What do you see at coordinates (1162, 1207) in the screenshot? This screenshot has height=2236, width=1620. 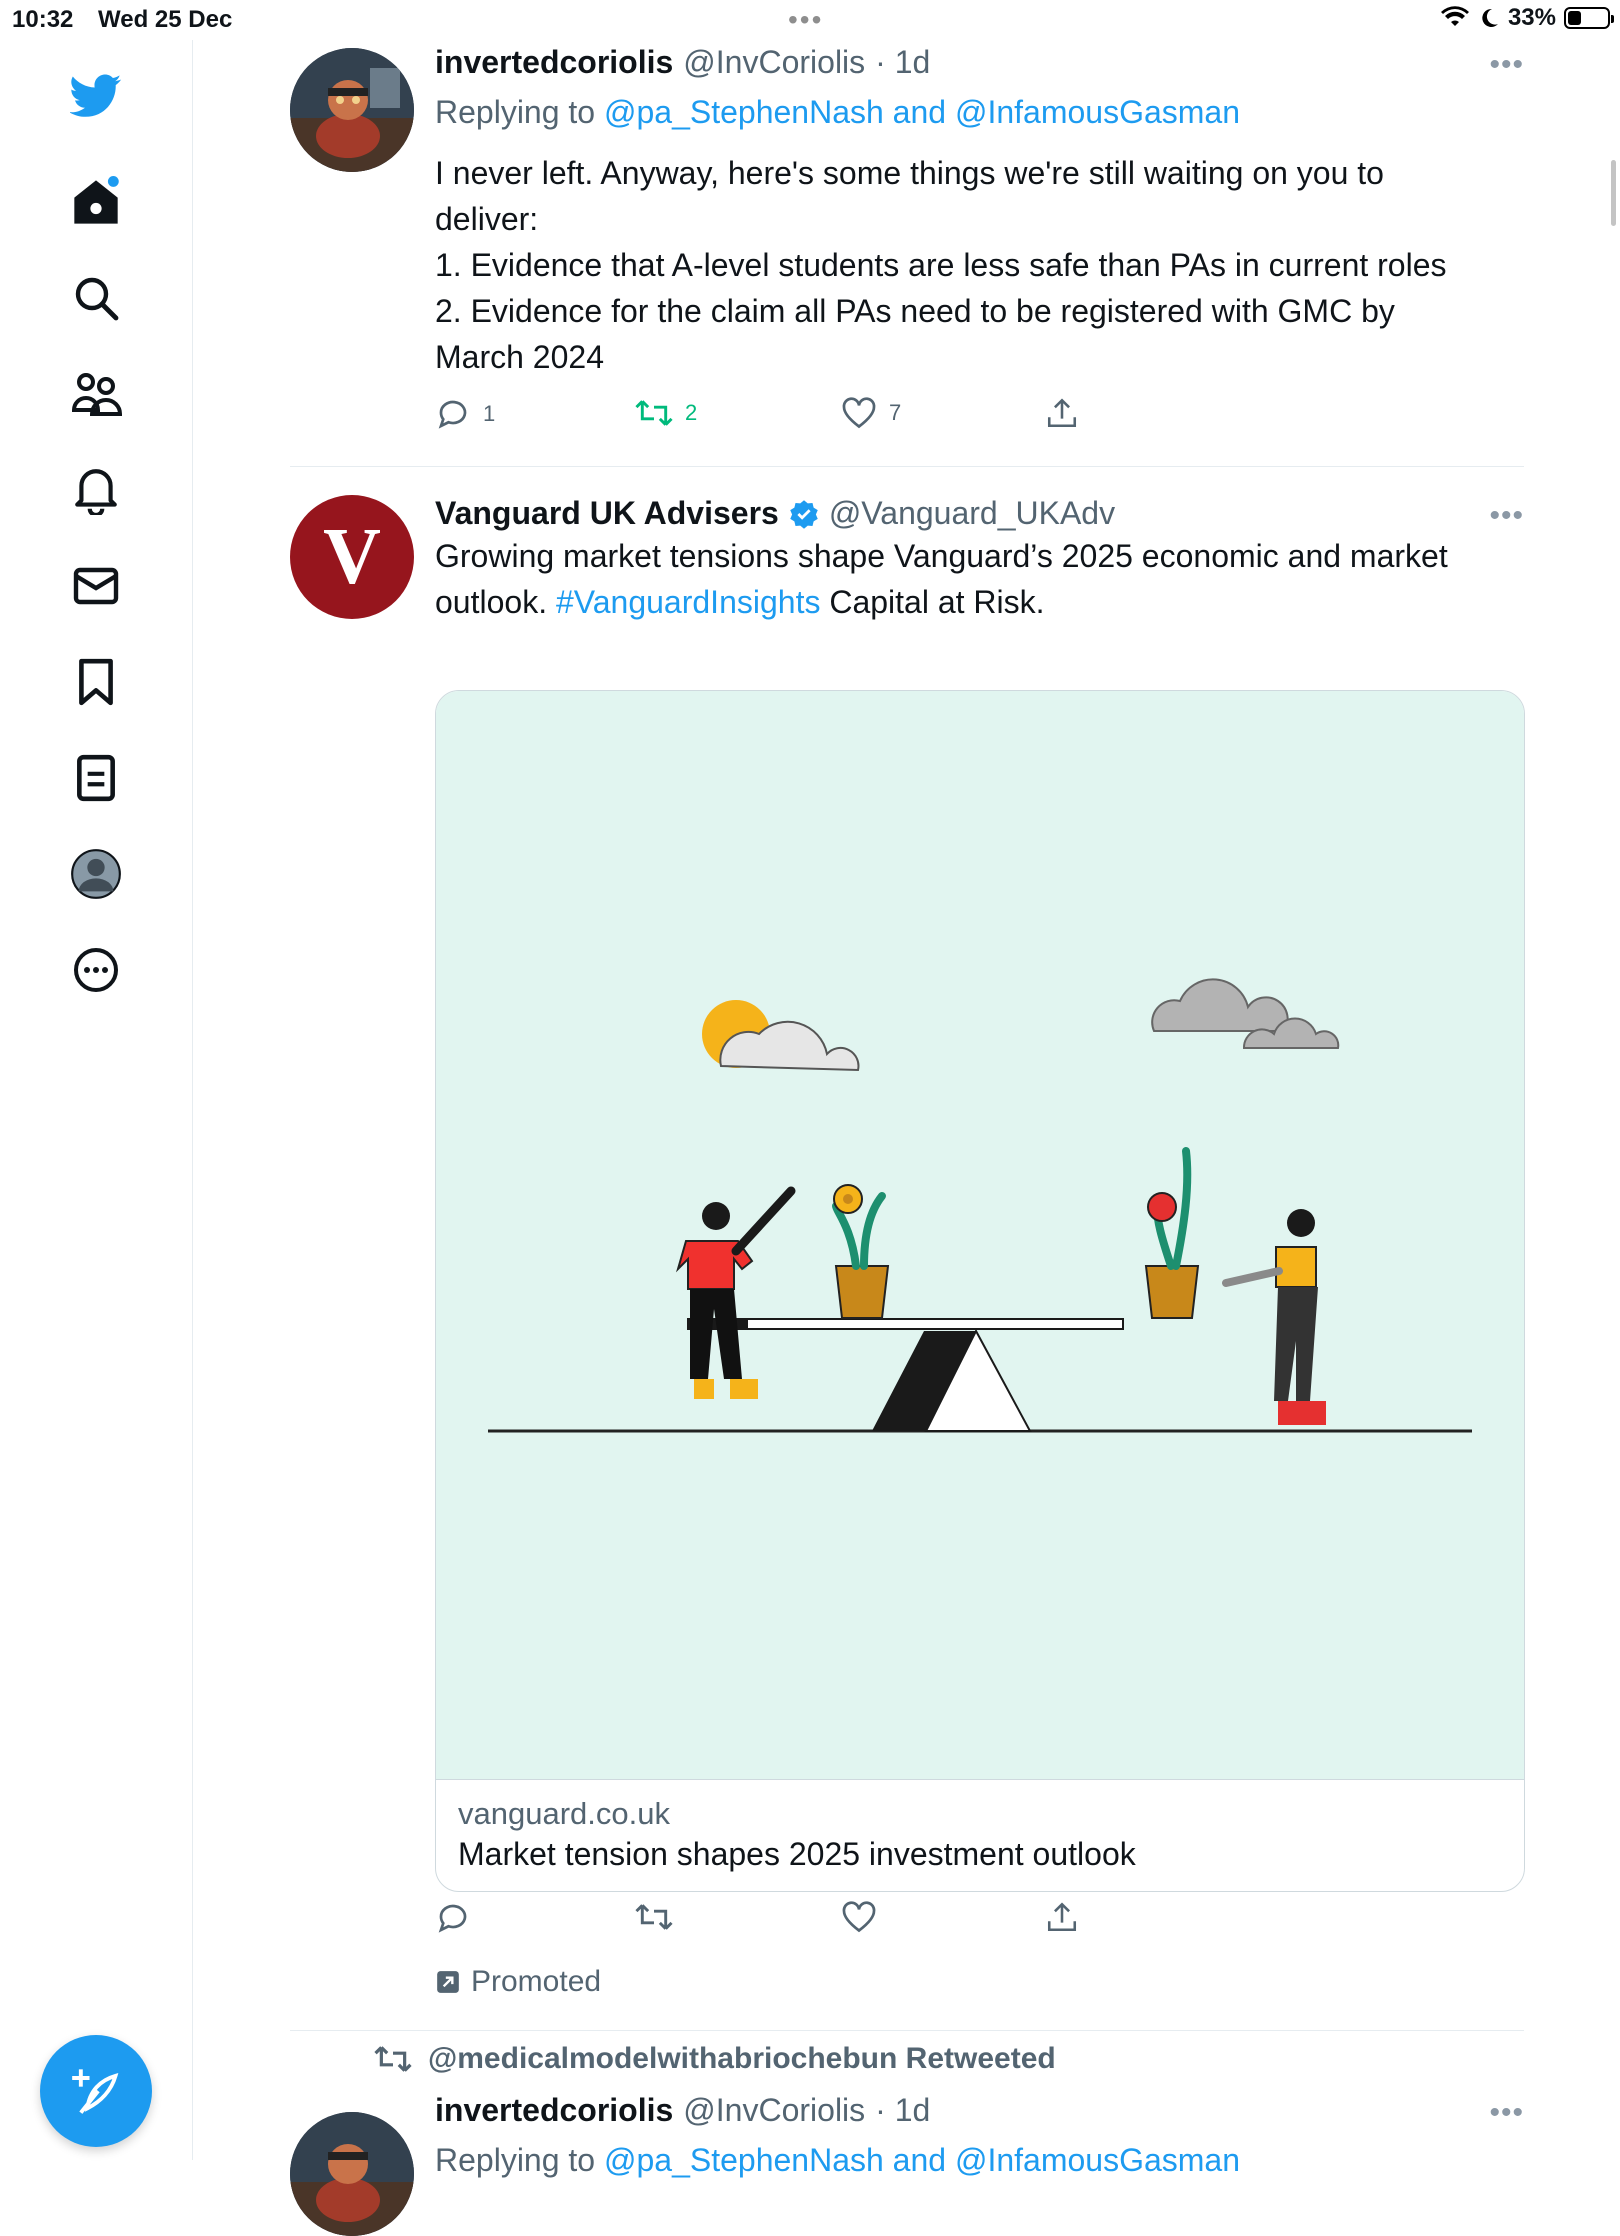 I see `flower` at bounding box center [1162, 1207].